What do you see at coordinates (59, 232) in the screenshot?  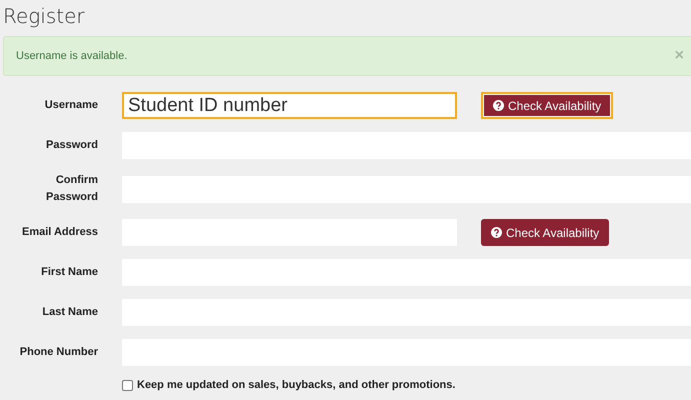 I see `field-label: Email Address` at bounding box center [59, 232].